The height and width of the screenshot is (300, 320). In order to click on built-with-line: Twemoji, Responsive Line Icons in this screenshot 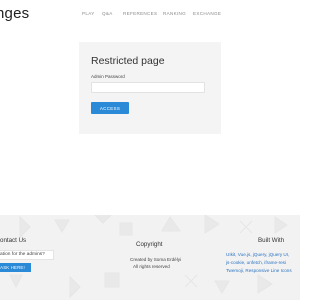, I will do `click(259, 270)`.